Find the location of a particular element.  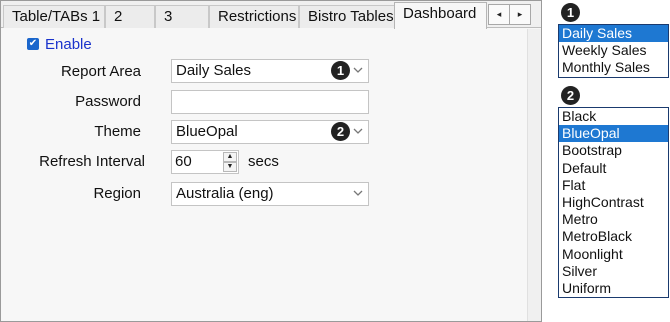

password-field is located at coordinates (270, 102).